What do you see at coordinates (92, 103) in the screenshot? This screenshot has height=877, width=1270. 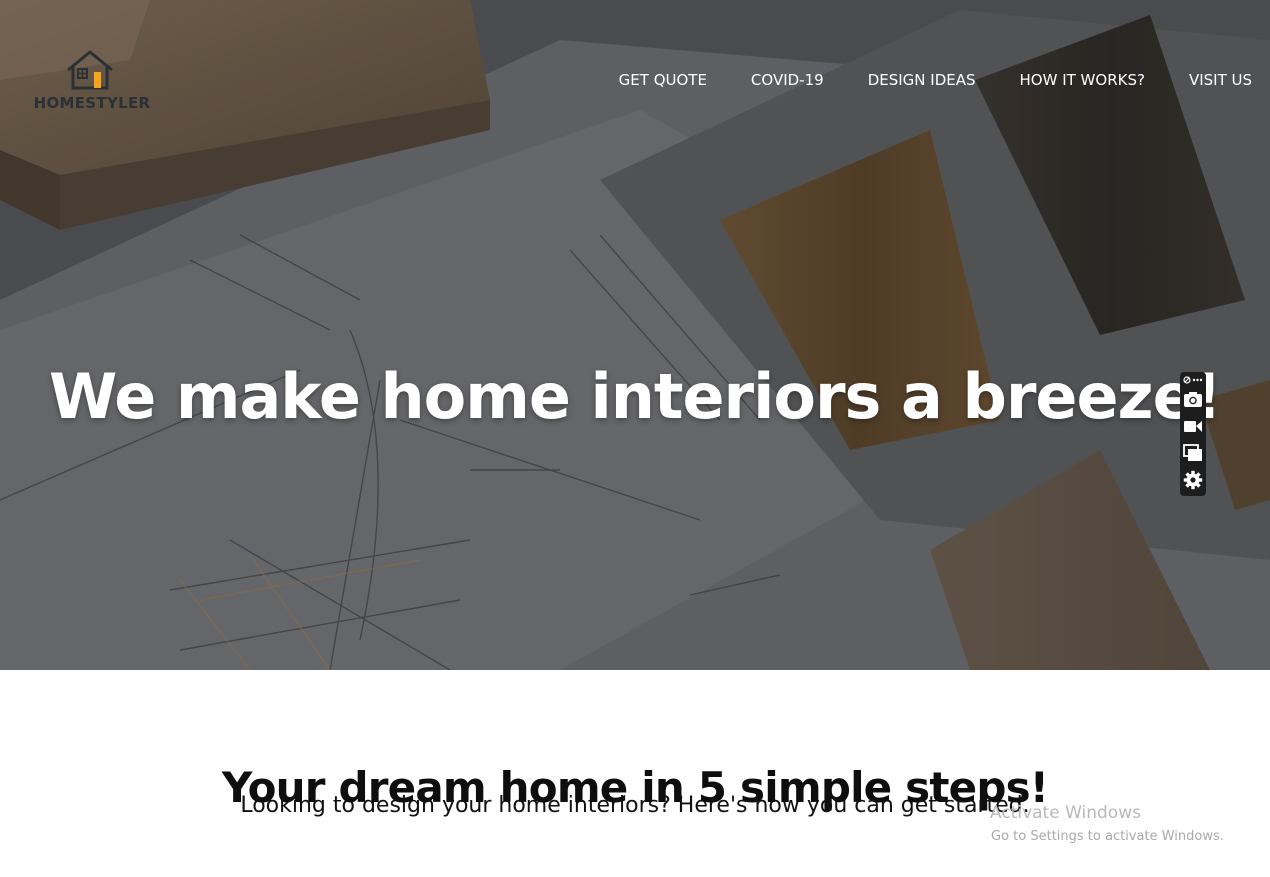 I see `brand-name: HOMESTYLER` at bounding box center [92, 103].